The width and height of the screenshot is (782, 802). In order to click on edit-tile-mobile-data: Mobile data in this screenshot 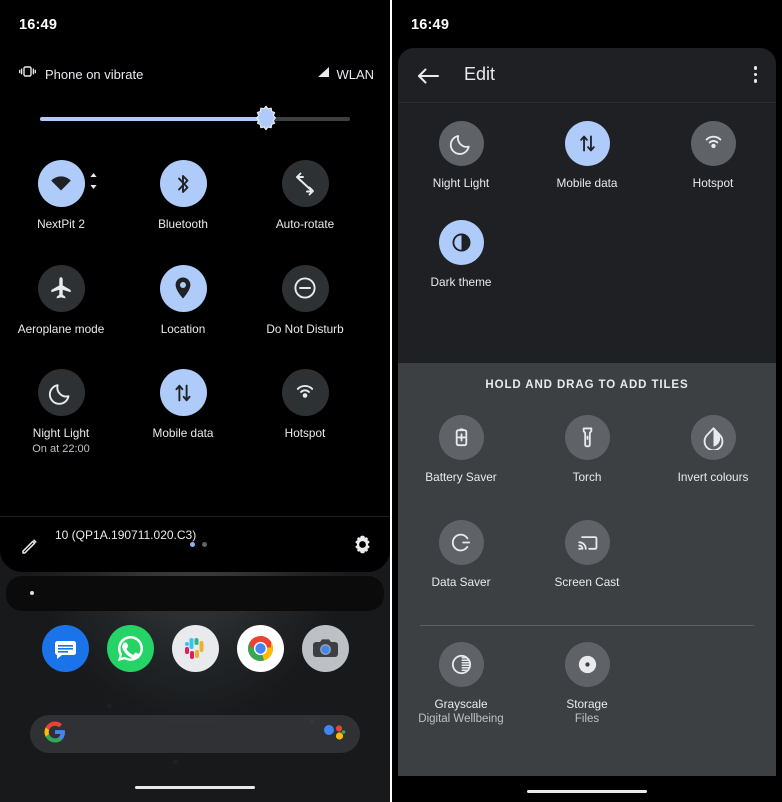, I will do `click(587, 155)`.